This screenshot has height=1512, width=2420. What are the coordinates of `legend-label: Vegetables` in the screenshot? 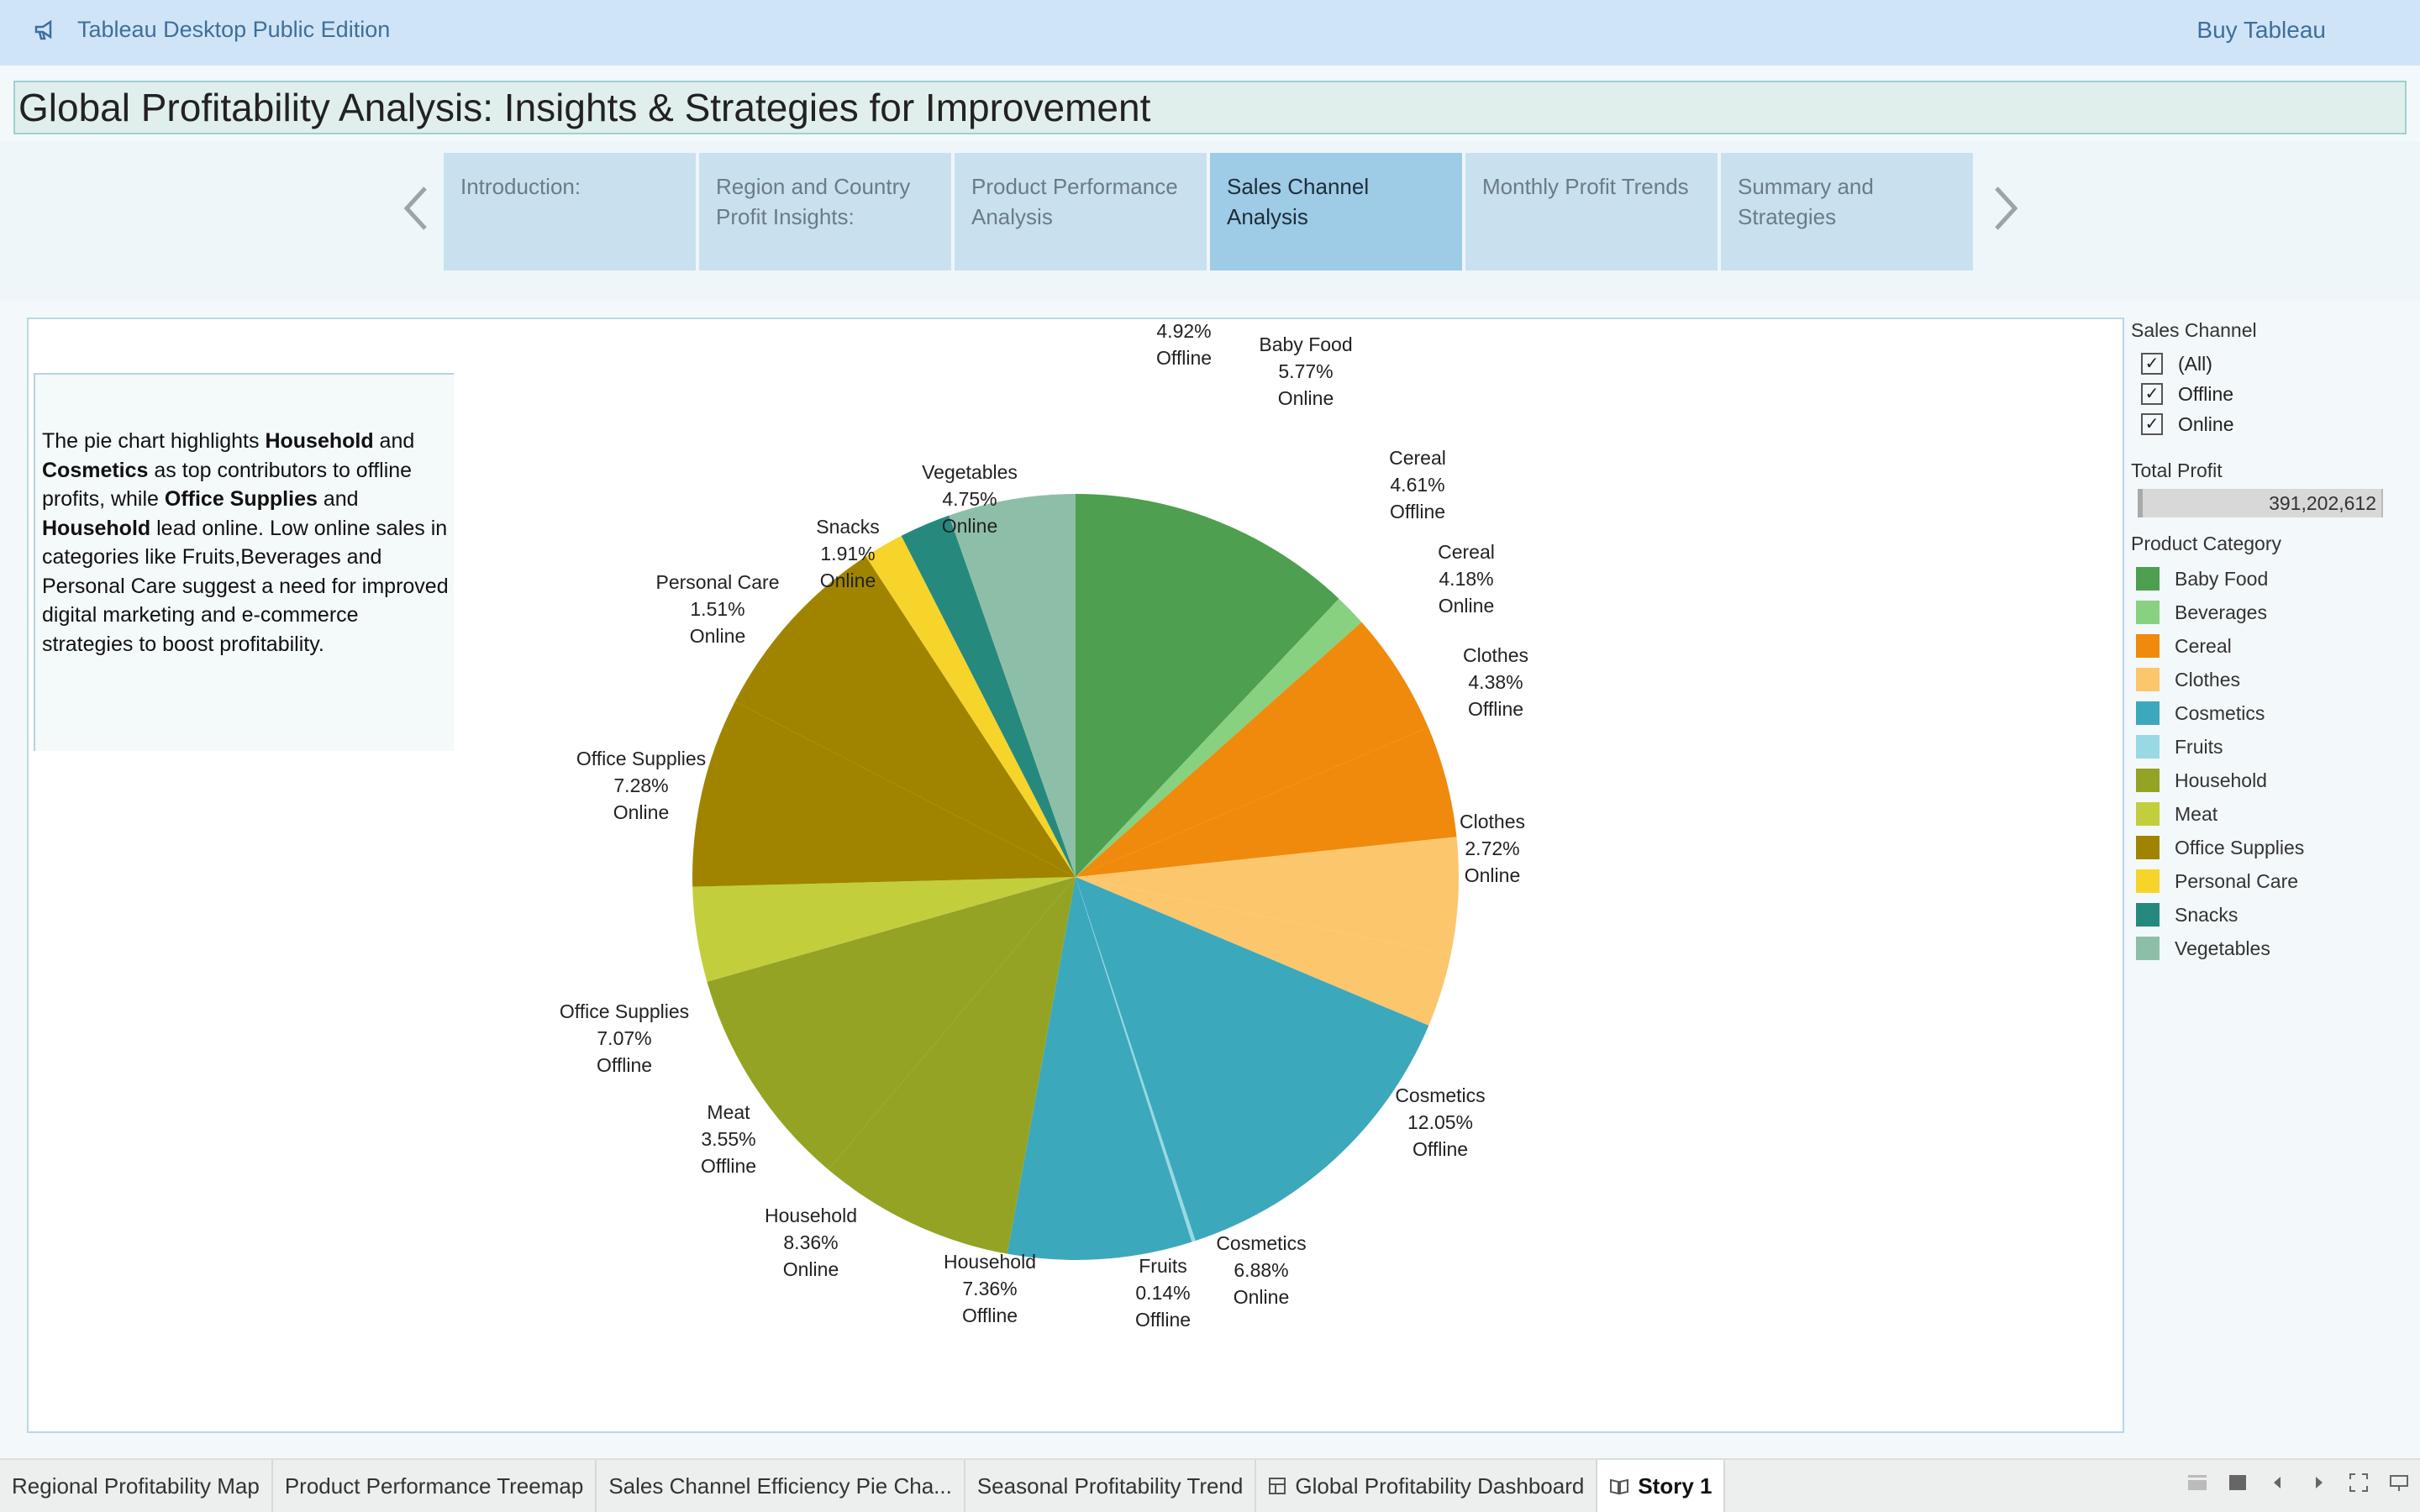 It's located at (2222, 948).